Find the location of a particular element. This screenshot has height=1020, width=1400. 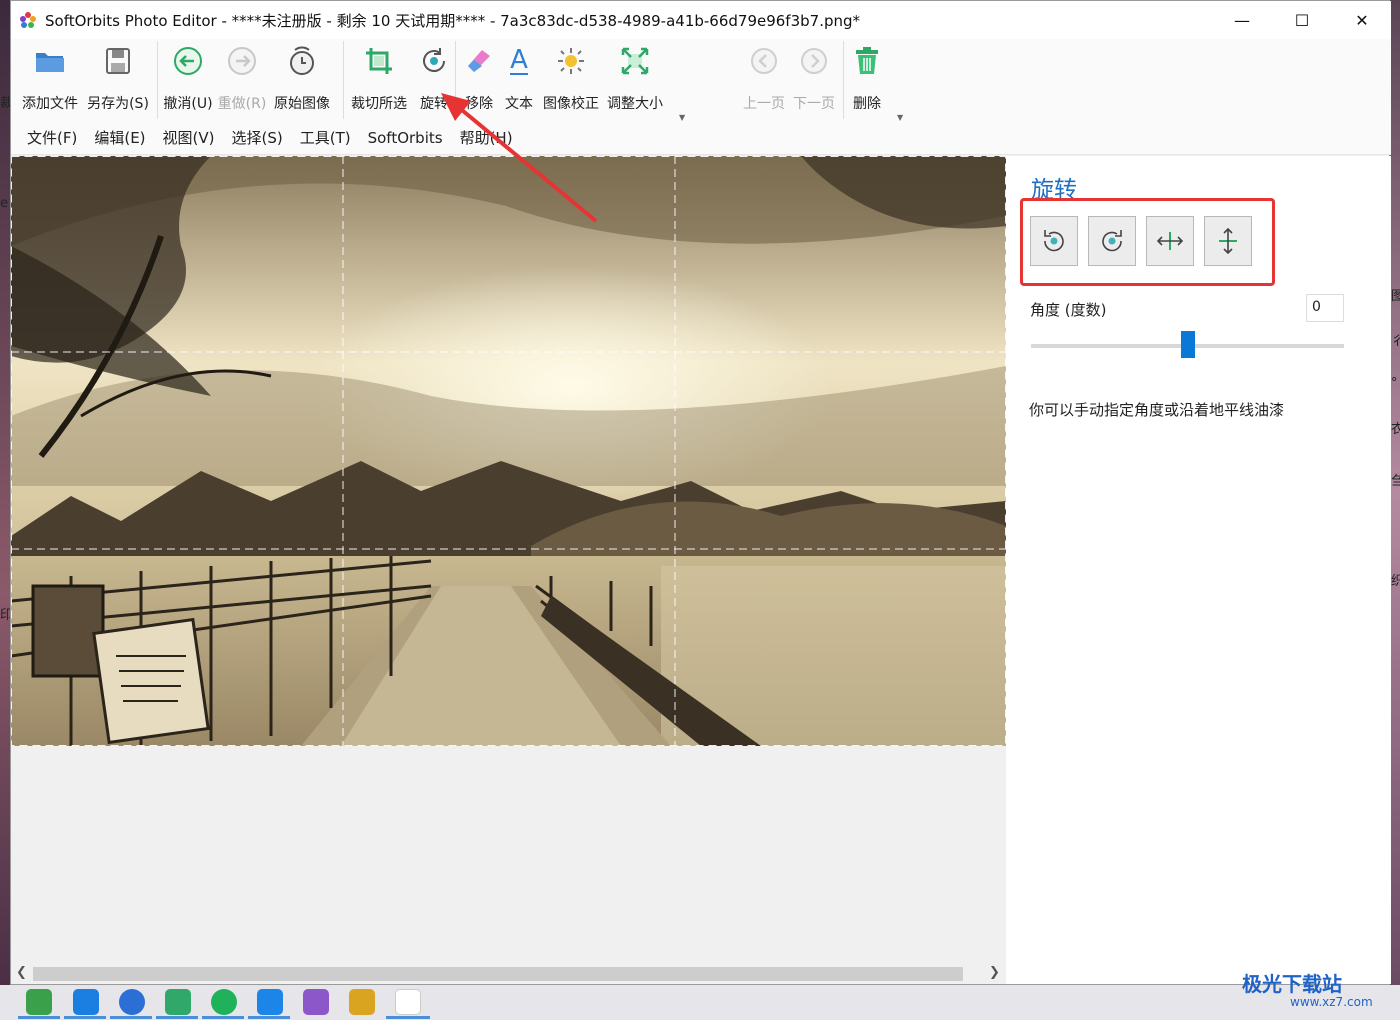

menu-file: 文件(F) is located at coordinates (52, 137).